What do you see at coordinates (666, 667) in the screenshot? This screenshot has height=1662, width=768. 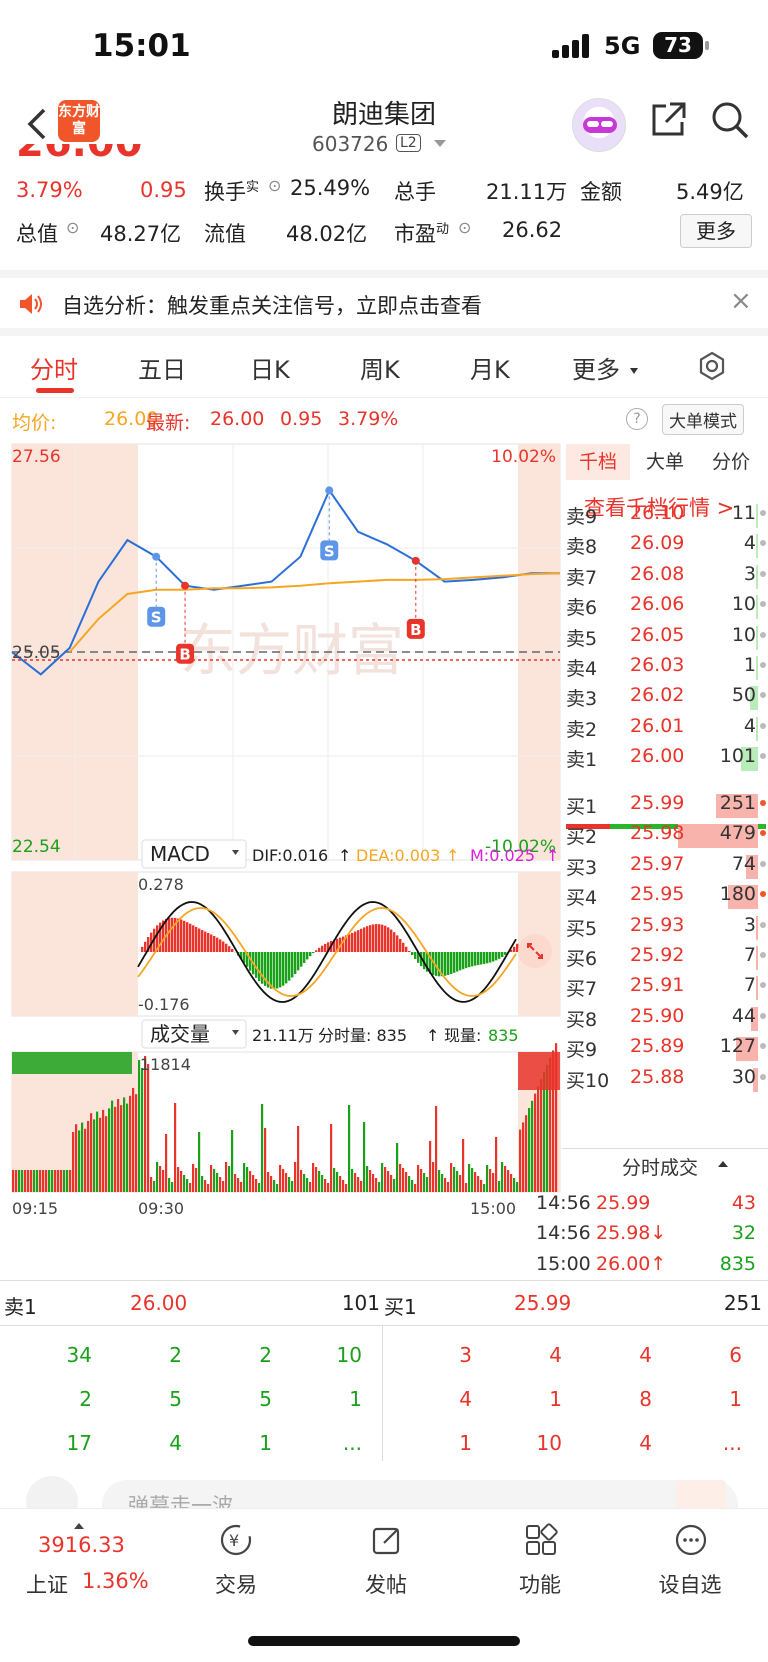 I see `ask-row: 卖4 26.03 1` at bounding box center [666, 667].